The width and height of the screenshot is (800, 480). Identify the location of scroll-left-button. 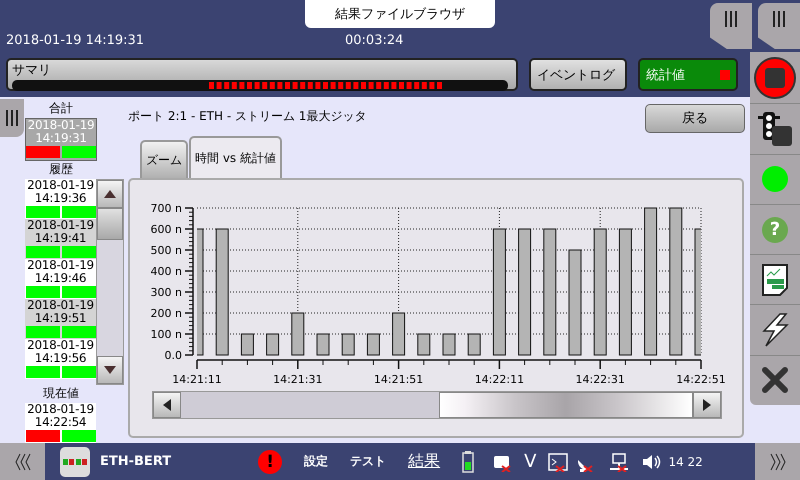
(167, 405).